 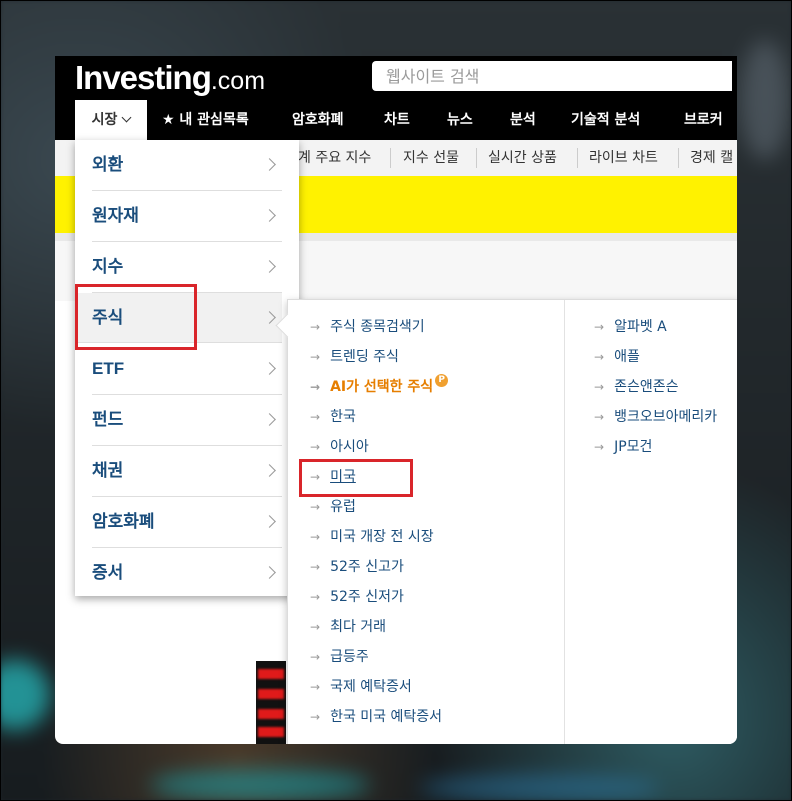 What do you see at coordinates (367, 597) in the screenshot?
I see `submenu-item-label: 52주 신저가` at bounding box center [367, 597].